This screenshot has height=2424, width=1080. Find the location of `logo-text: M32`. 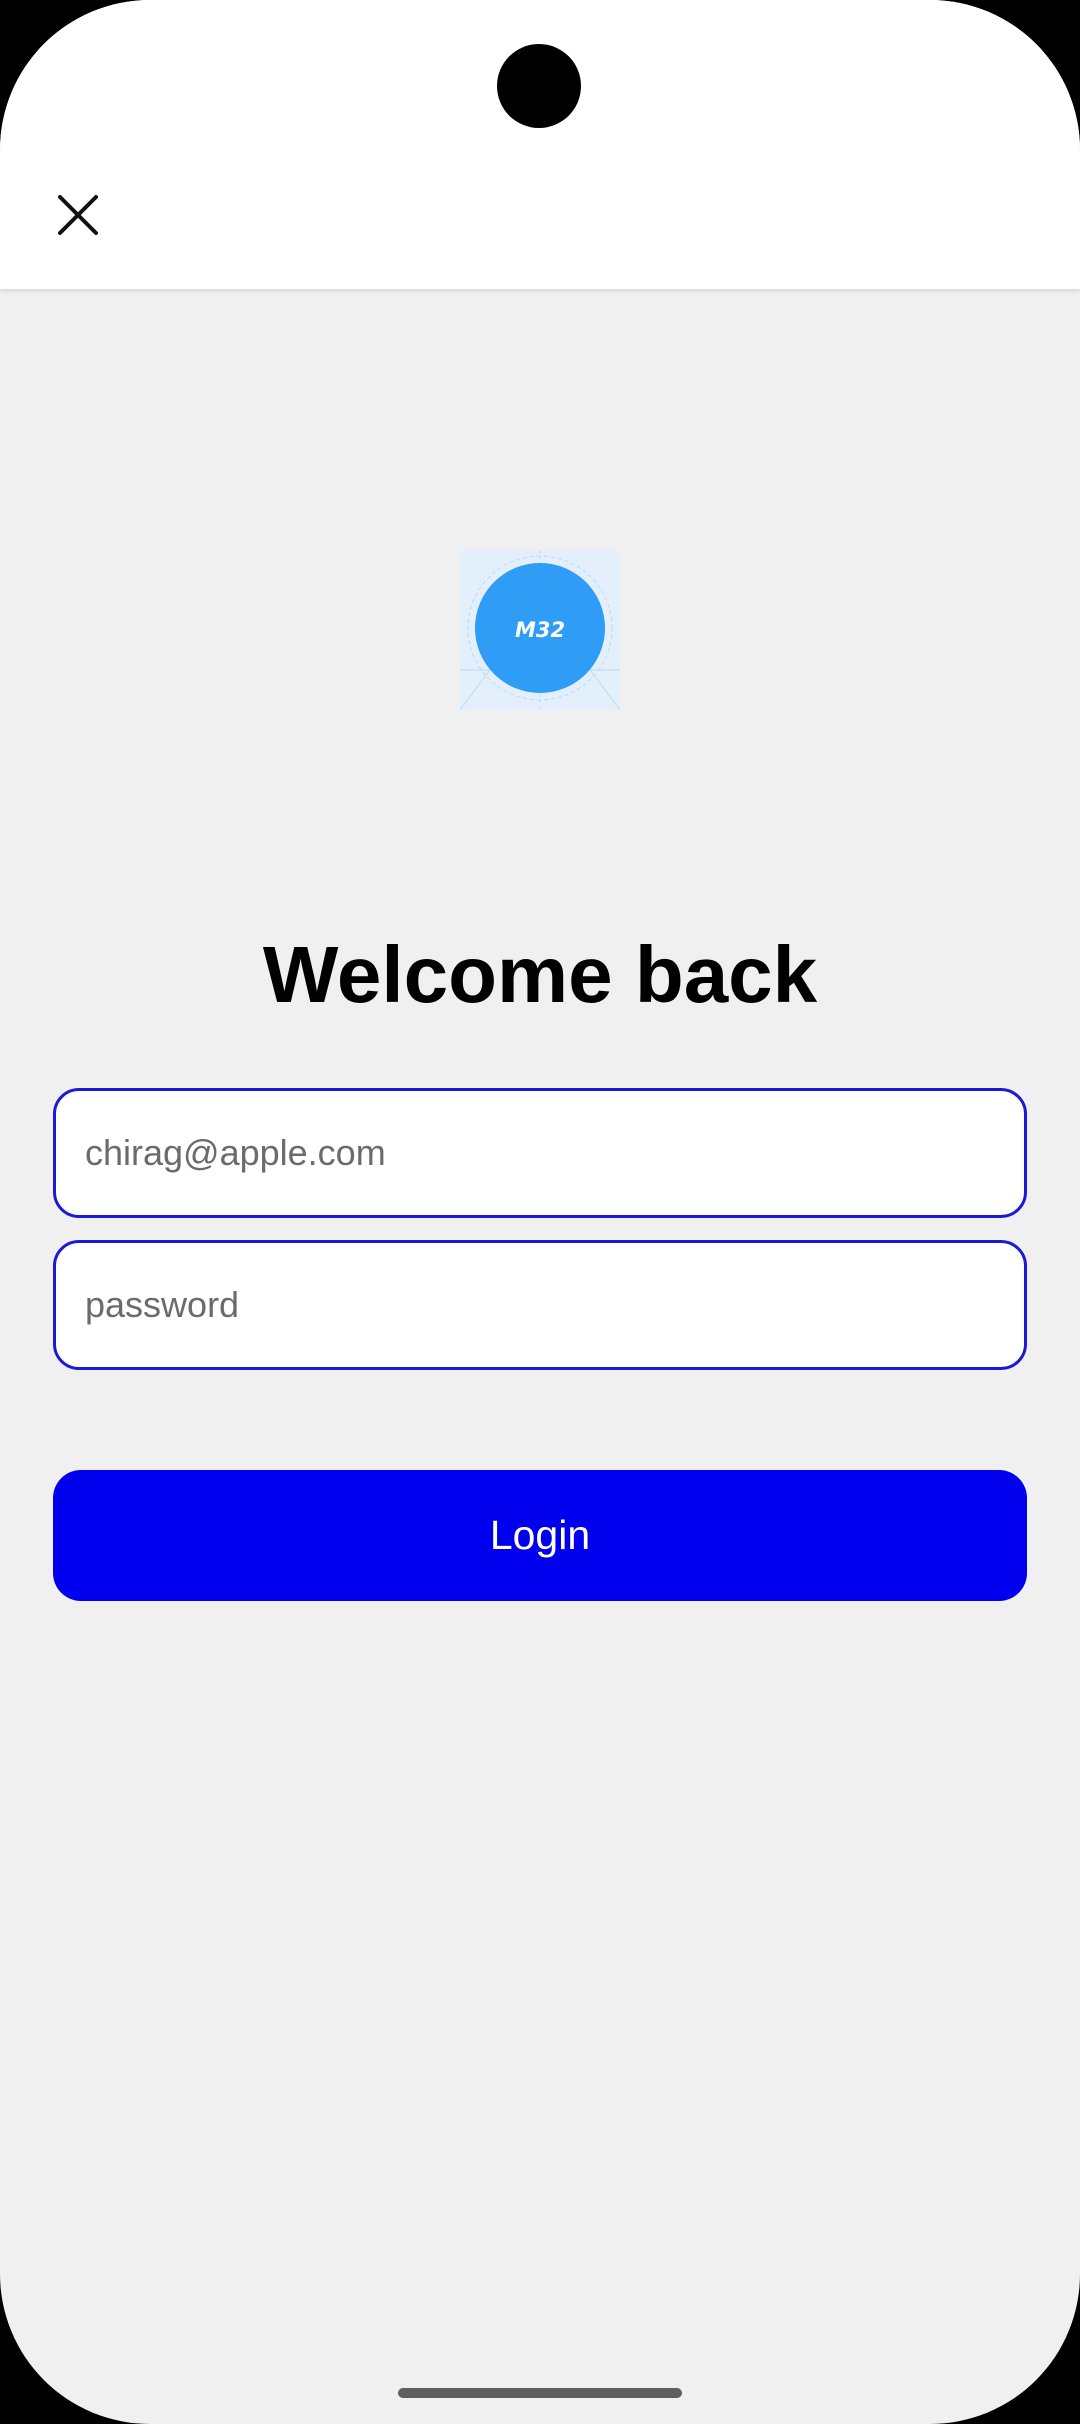

logo-text: M32 is located at coordinates (540, 630).